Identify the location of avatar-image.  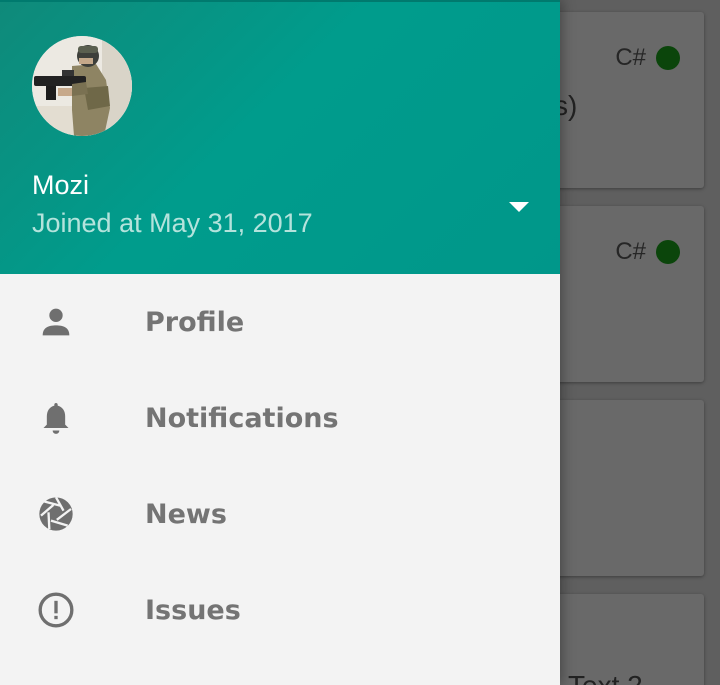
(82, 86).